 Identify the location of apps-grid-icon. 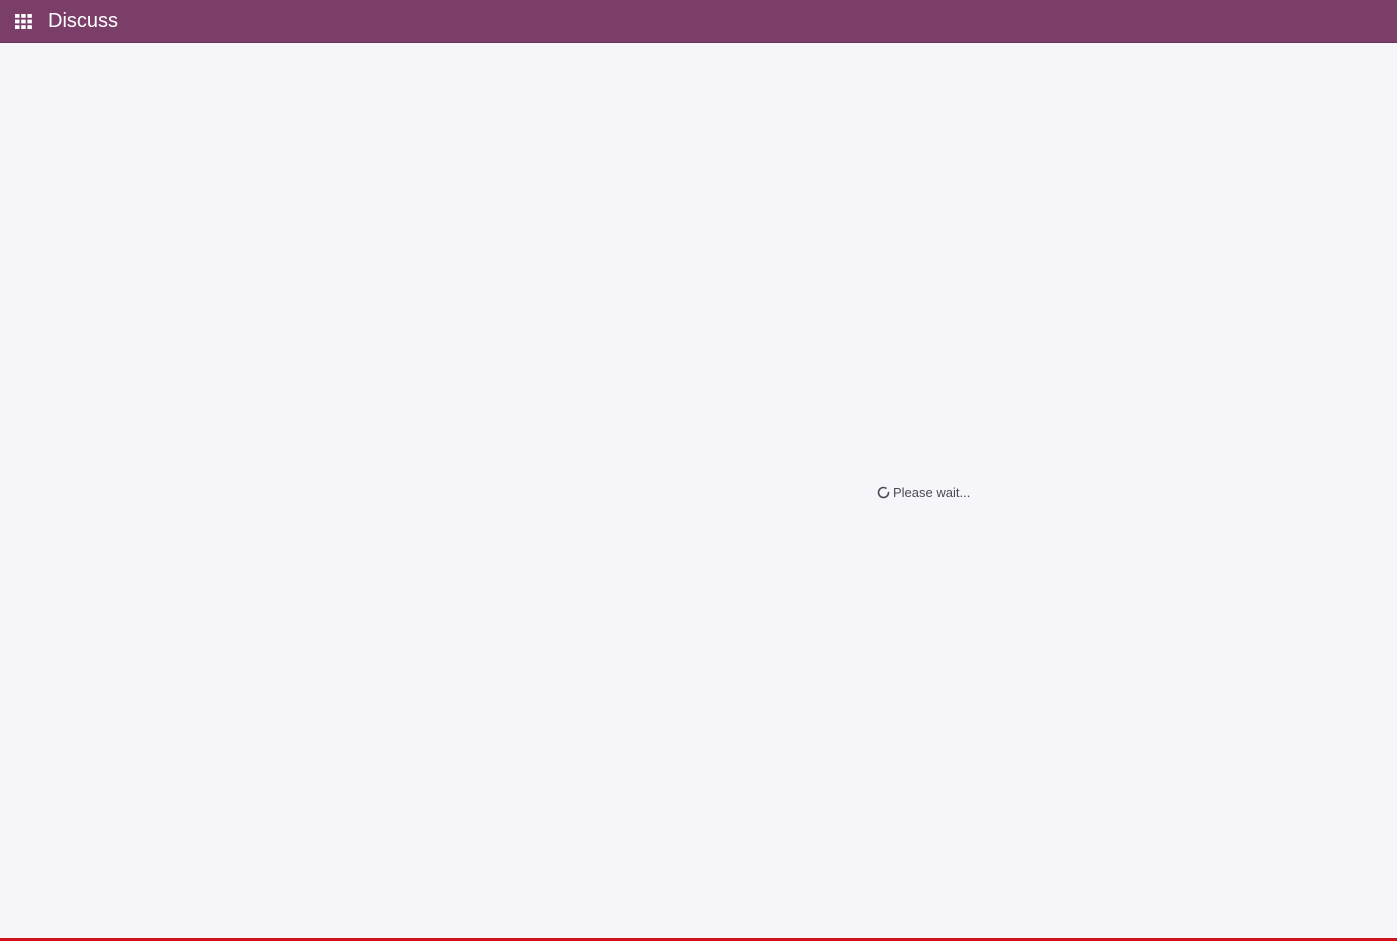
(23, 21).